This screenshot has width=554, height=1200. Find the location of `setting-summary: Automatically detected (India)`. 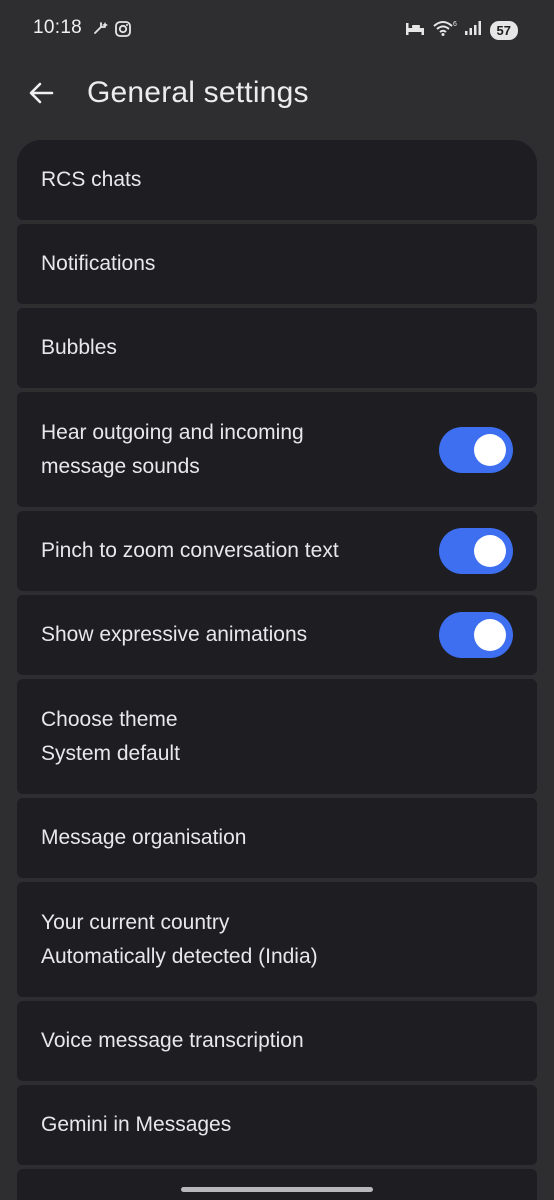

setting-summary: Automatically detected (India) is located at coordinates (179, 956).